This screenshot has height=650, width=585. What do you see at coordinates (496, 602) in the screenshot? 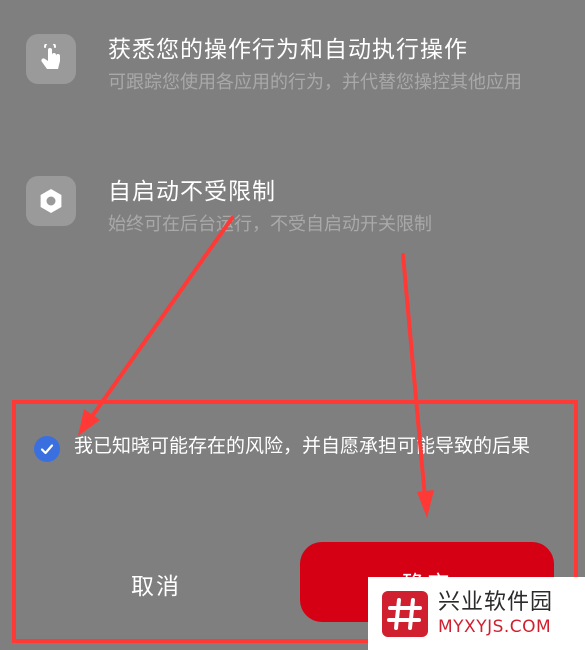
I see `watermark-name: 兴业软件园` at bounding box center [496, 602].